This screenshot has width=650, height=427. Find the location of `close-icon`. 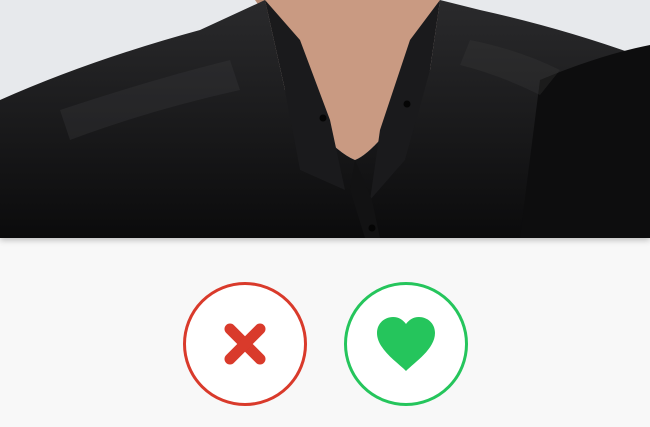

close-icon is located at coordinates (245, 344).